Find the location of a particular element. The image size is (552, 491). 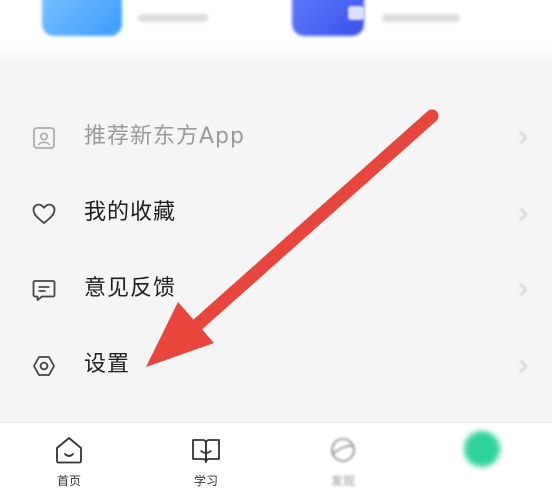

shortcut-card-2-caption is located at coordinates (421, 18).